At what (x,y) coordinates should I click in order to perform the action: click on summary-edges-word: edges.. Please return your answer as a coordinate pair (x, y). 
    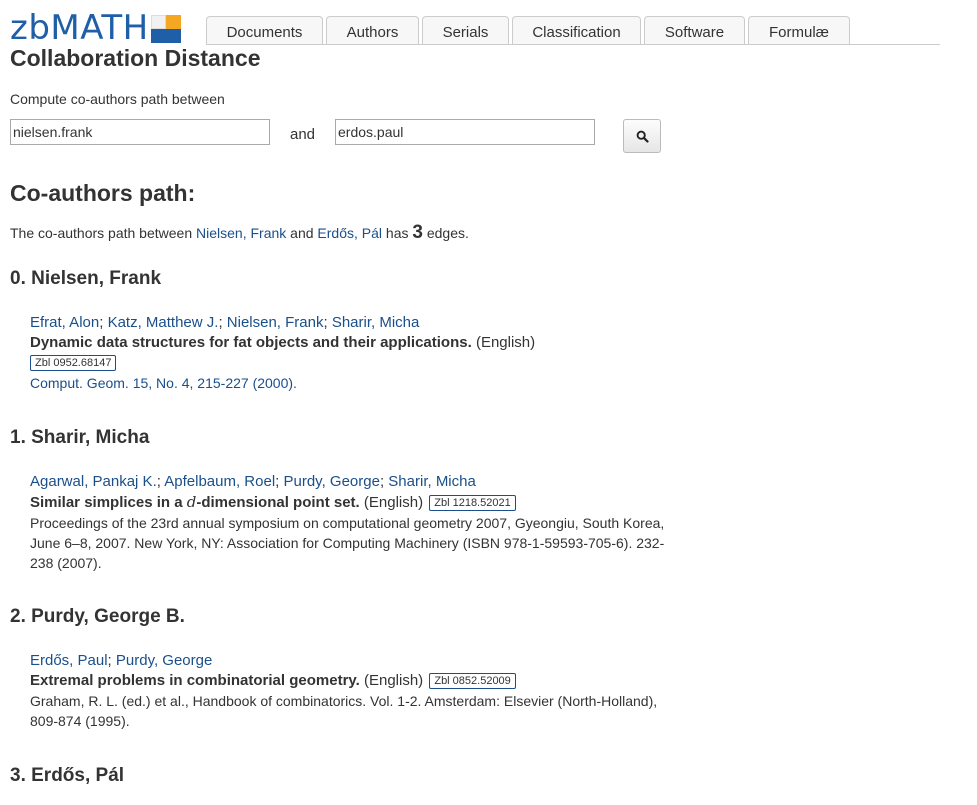
    Looking at the image, I should click on (447, 233).